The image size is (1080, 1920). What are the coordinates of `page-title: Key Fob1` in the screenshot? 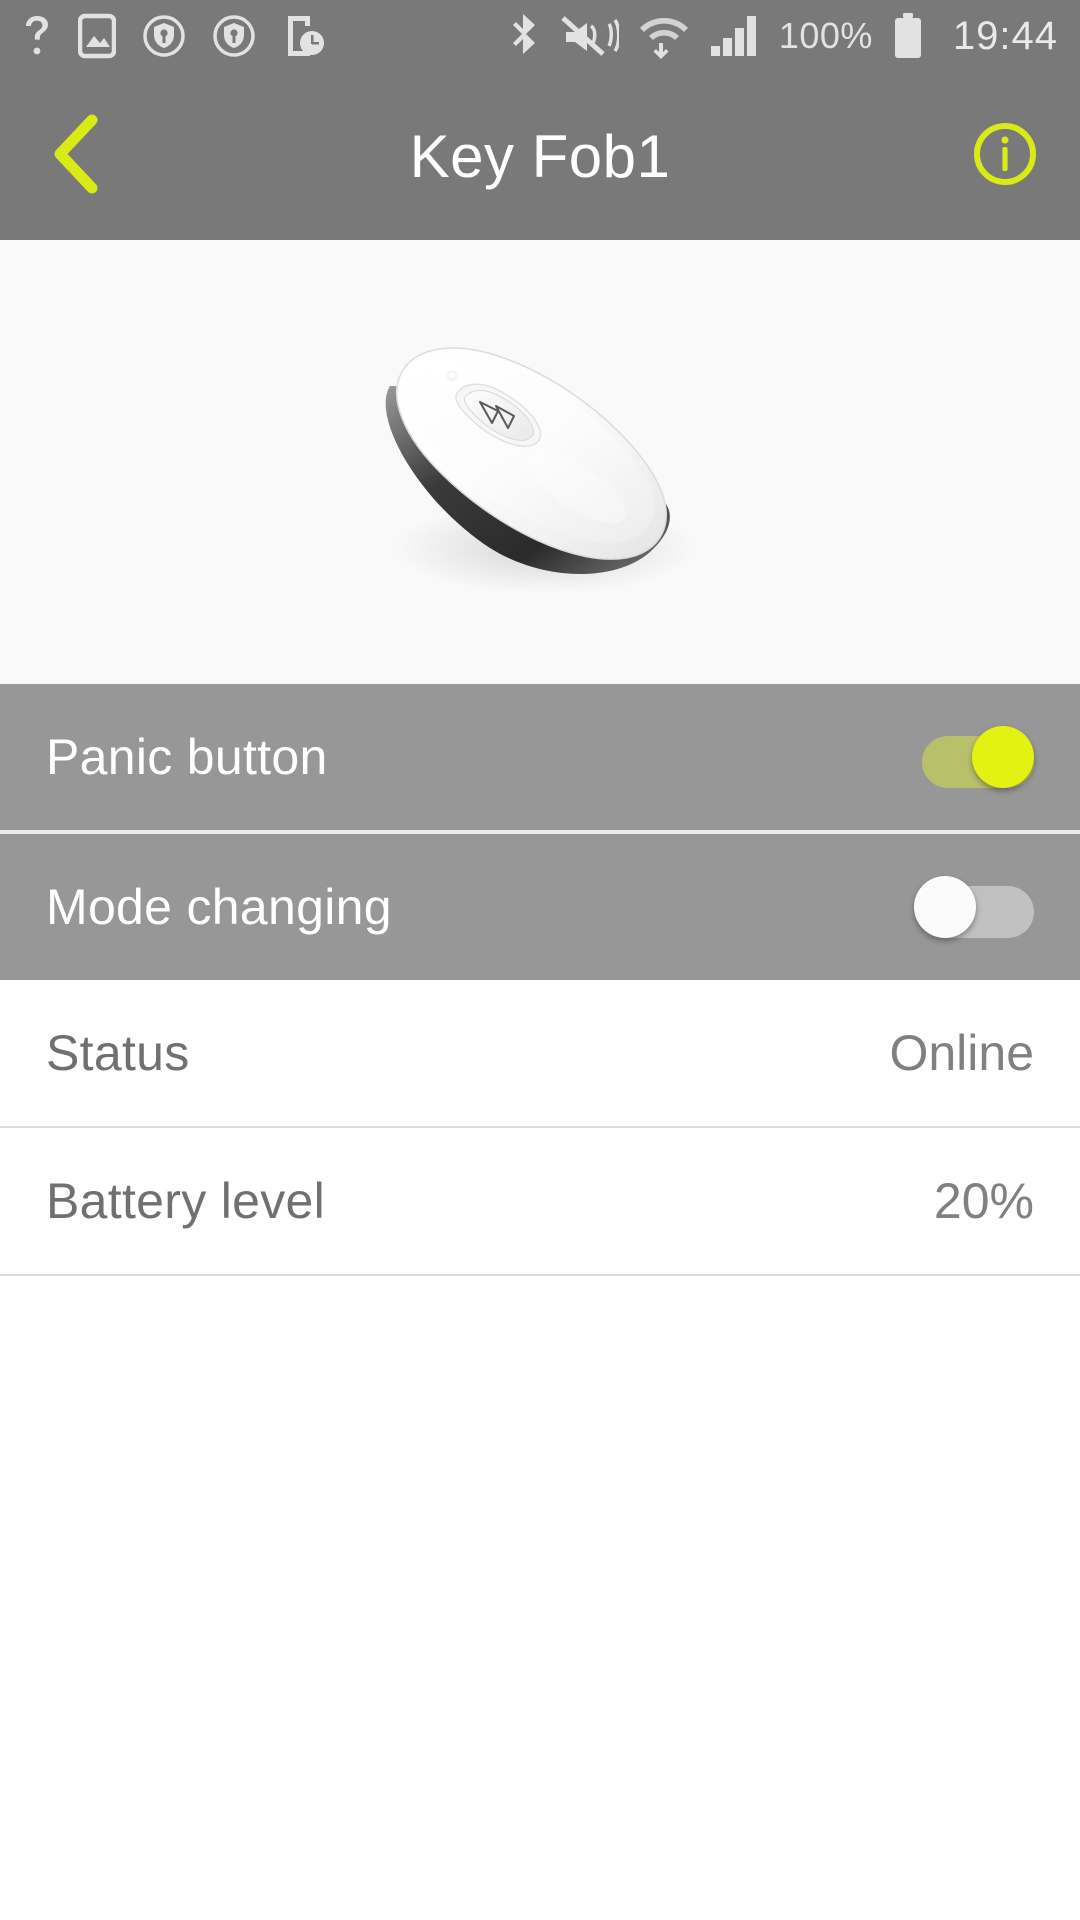 It's located at (540, 156).